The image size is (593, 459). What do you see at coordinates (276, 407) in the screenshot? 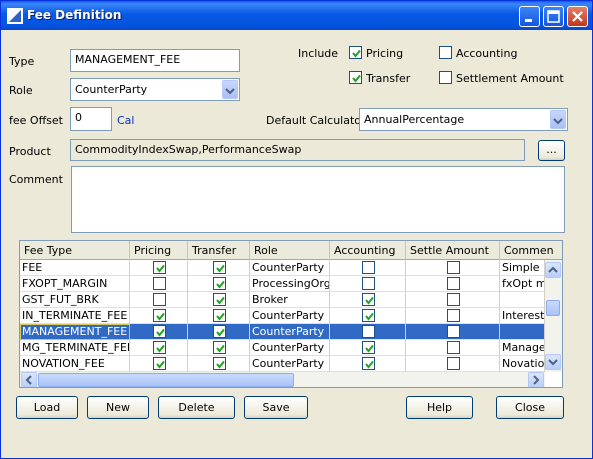
I see `save-button: Save` at bounding box center [276, 407].